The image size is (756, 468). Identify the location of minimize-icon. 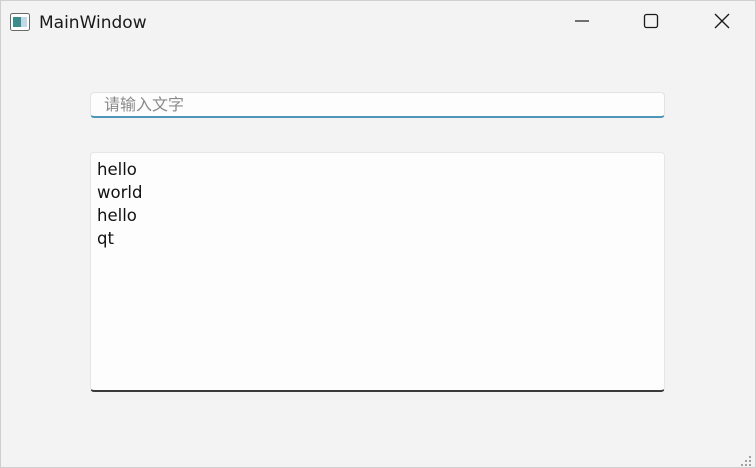
(582, 23).